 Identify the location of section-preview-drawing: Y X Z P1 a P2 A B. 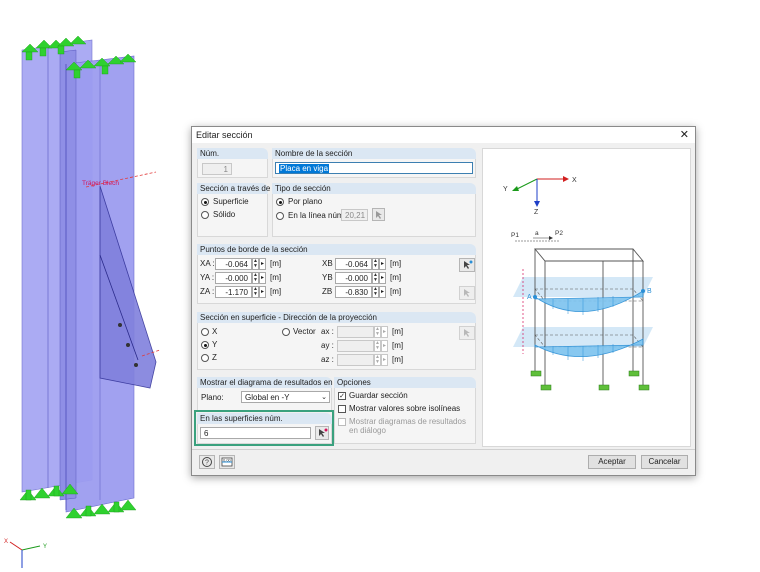
(578, 283).